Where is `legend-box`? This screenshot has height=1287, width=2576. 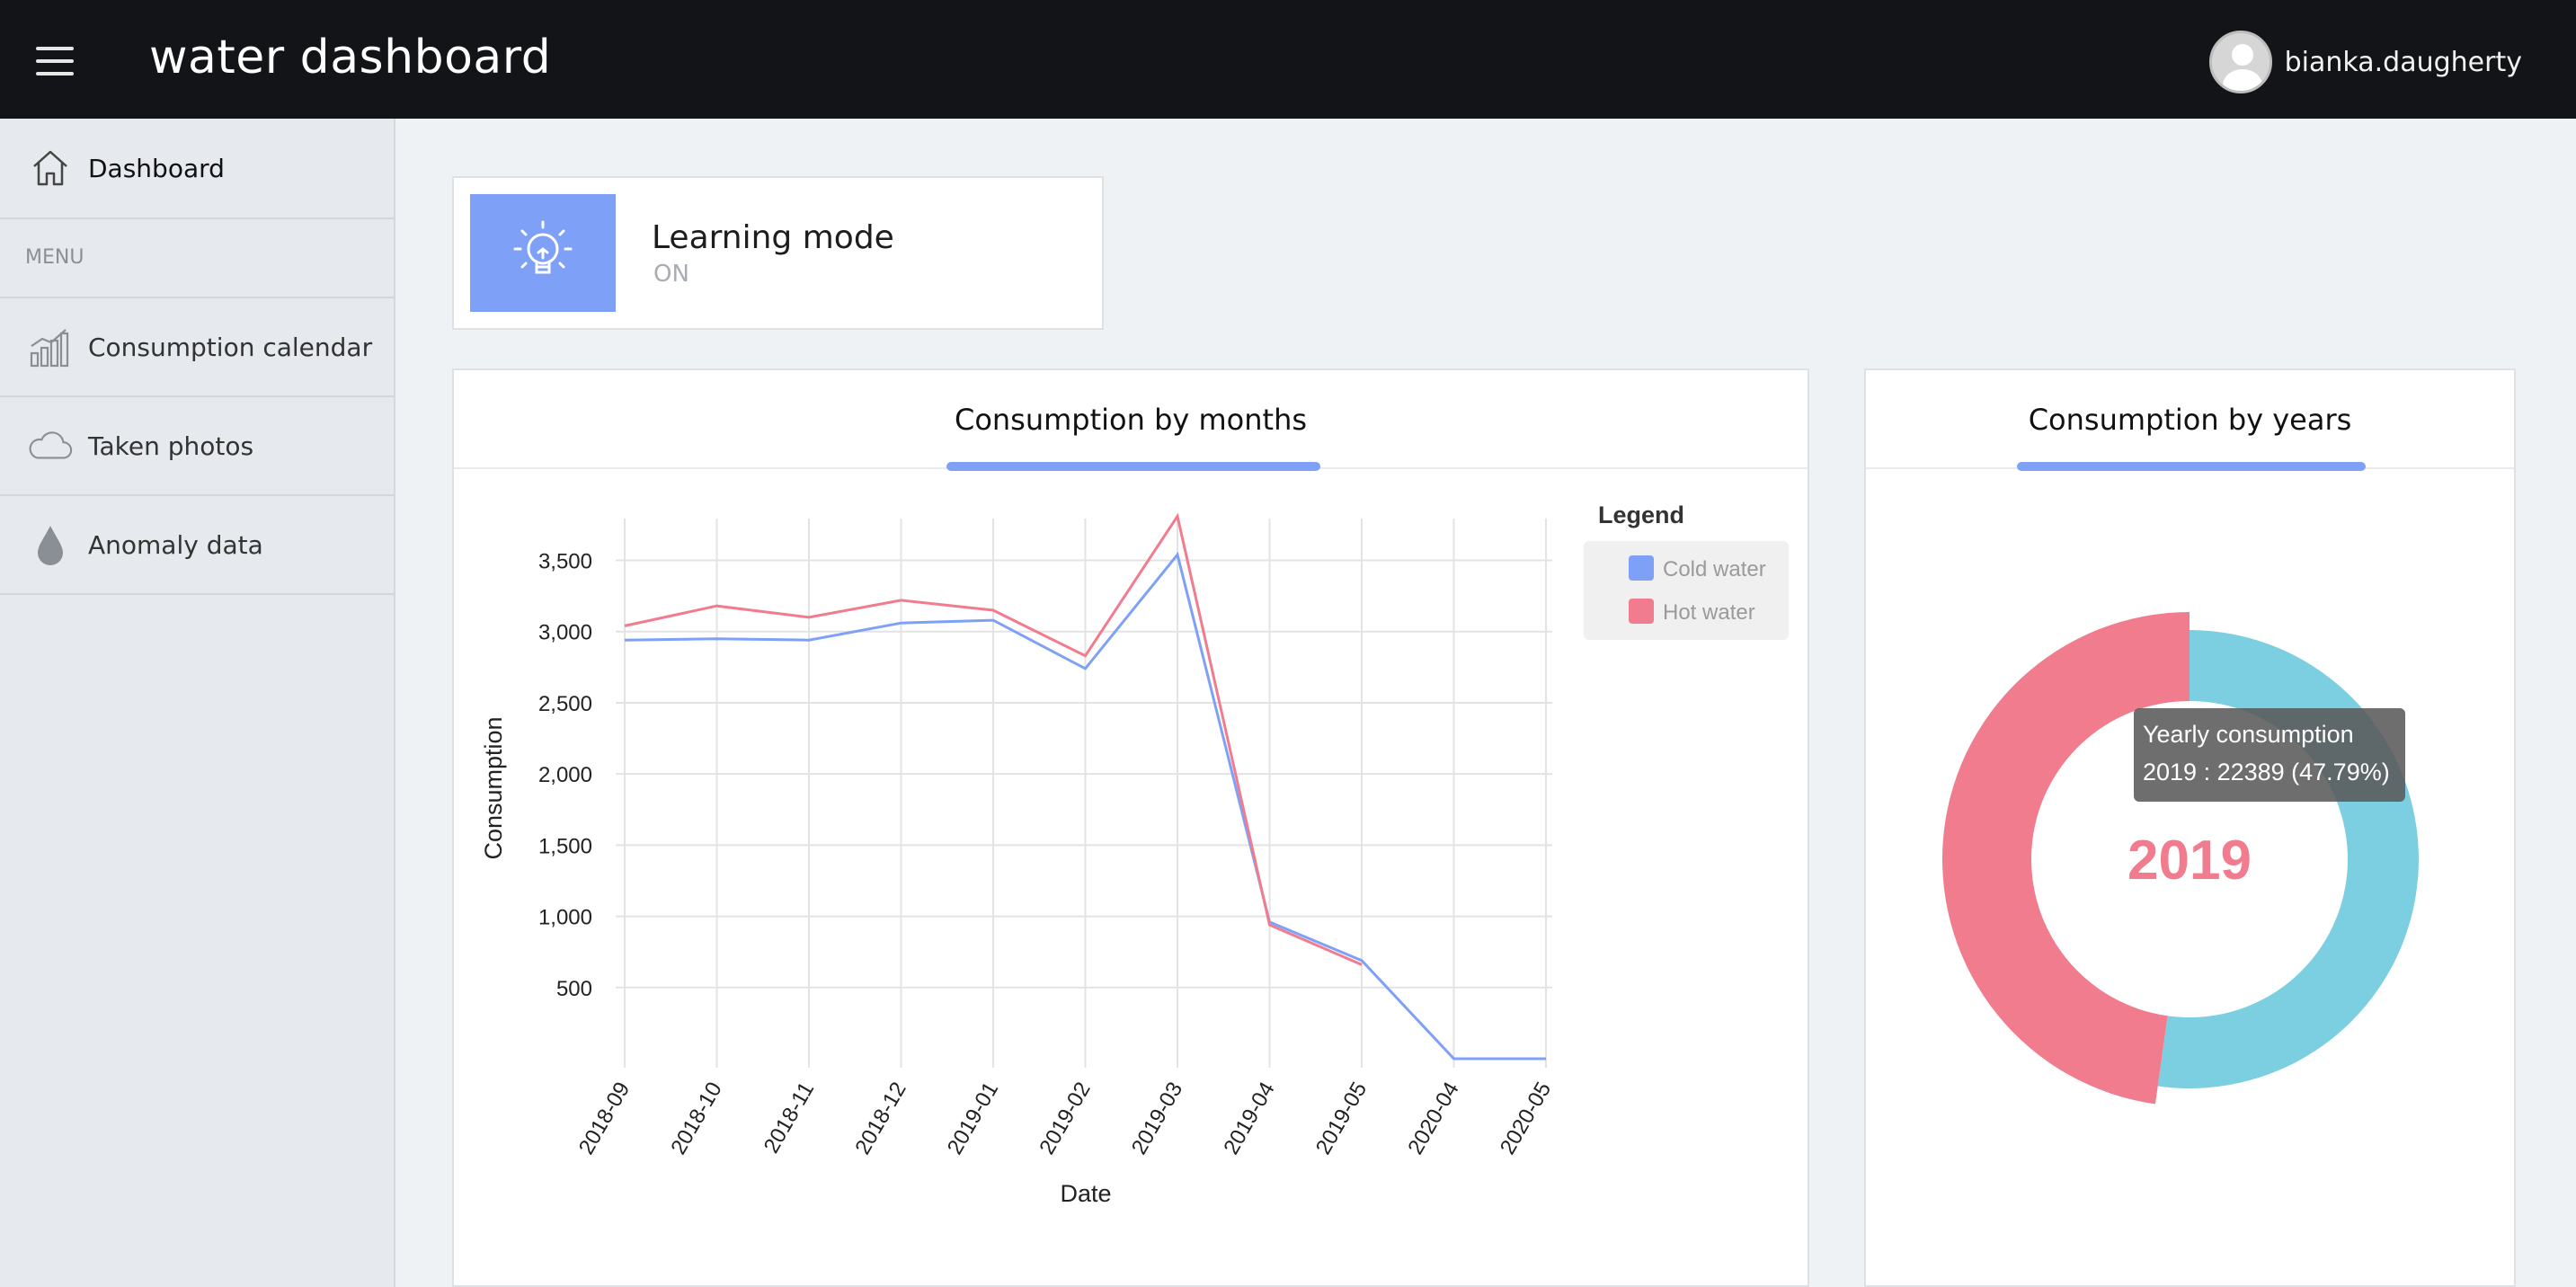 legend-box is located at coordinates (1686, 590).